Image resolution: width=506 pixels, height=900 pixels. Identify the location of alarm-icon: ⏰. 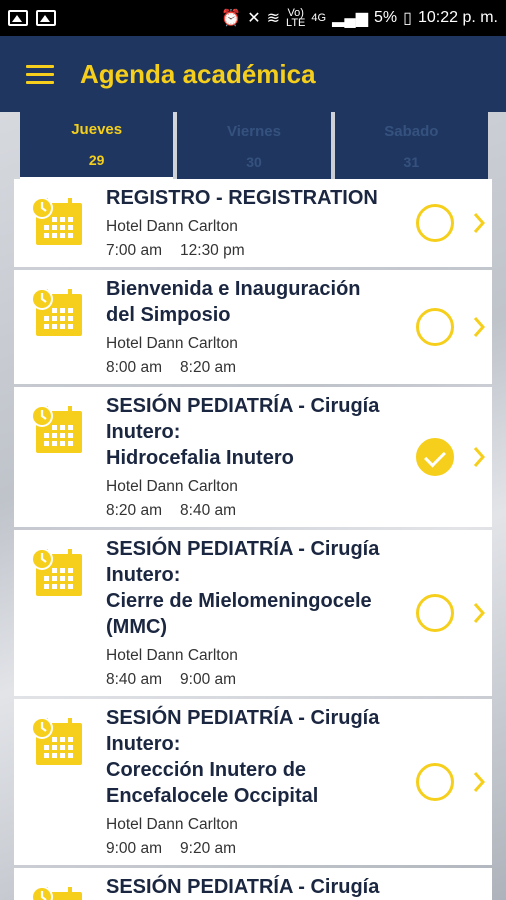
(231, 18).